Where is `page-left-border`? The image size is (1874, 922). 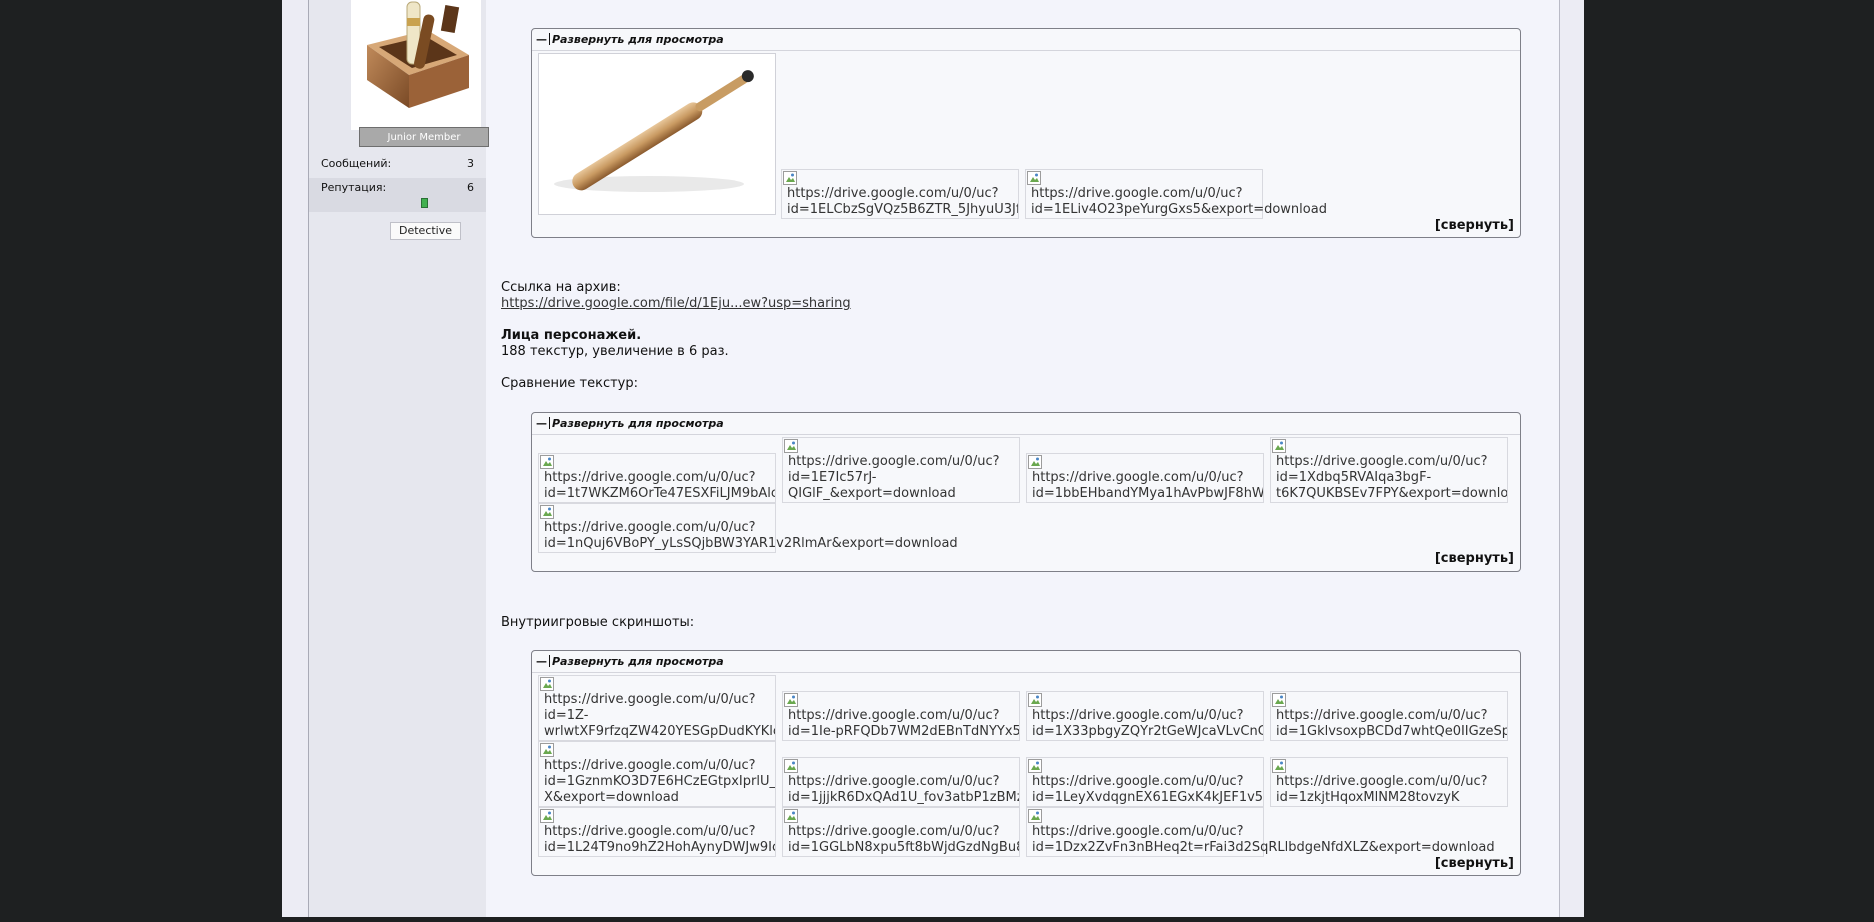 page-left-border is located at coordinates (295, 461).